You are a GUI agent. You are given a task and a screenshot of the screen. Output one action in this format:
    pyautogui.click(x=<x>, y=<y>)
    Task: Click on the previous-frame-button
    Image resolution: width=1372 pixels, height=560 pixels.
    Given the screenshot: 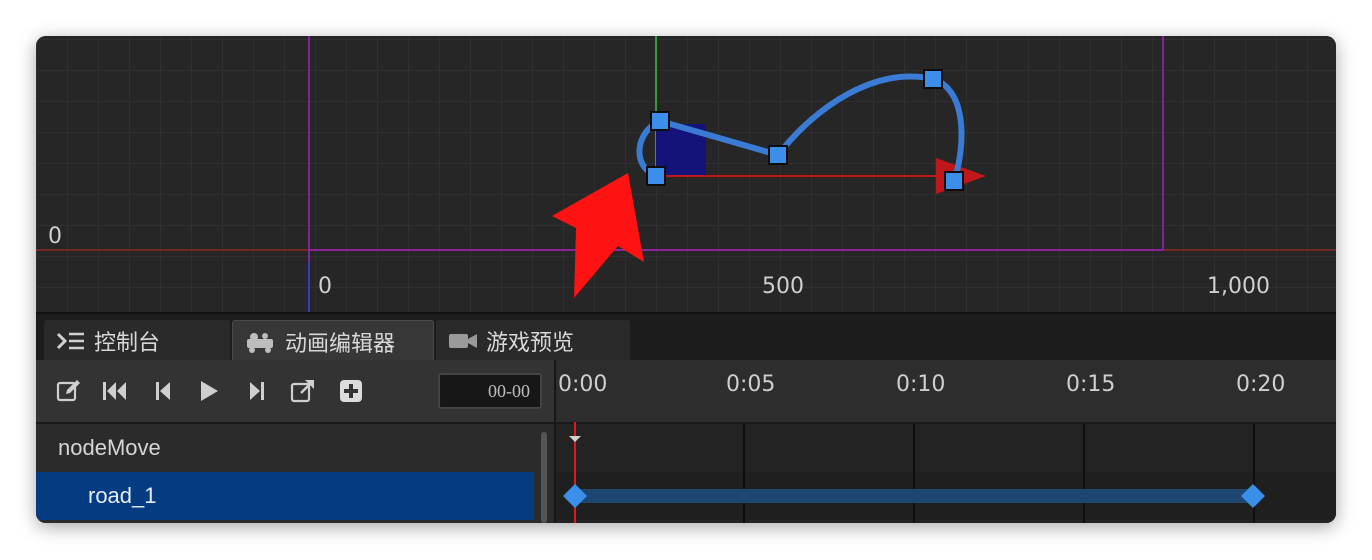 What is the action you would take?
    pyautogui.click(x=163, y=391)
    